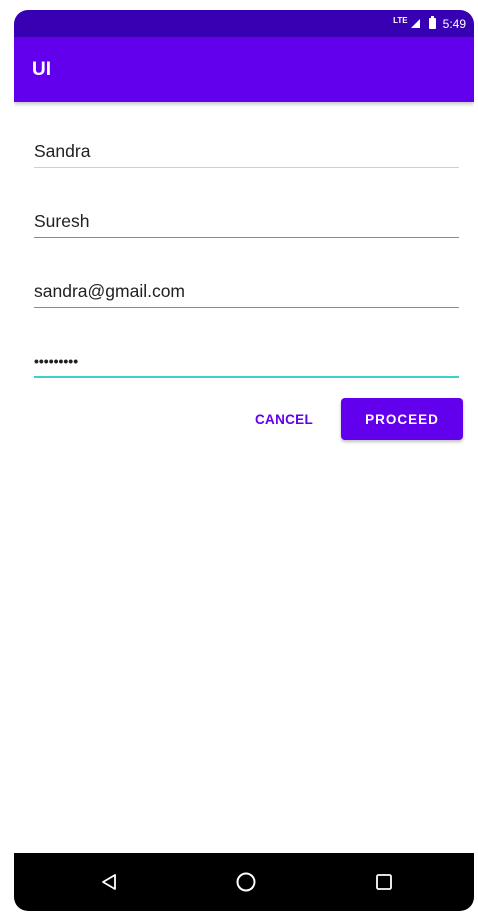 The image size is (478, 912). What do you see at coordinates (402, 419) in the screenshot?
I see `proceed-button: PROCEED` at bounding box center [402, 419].